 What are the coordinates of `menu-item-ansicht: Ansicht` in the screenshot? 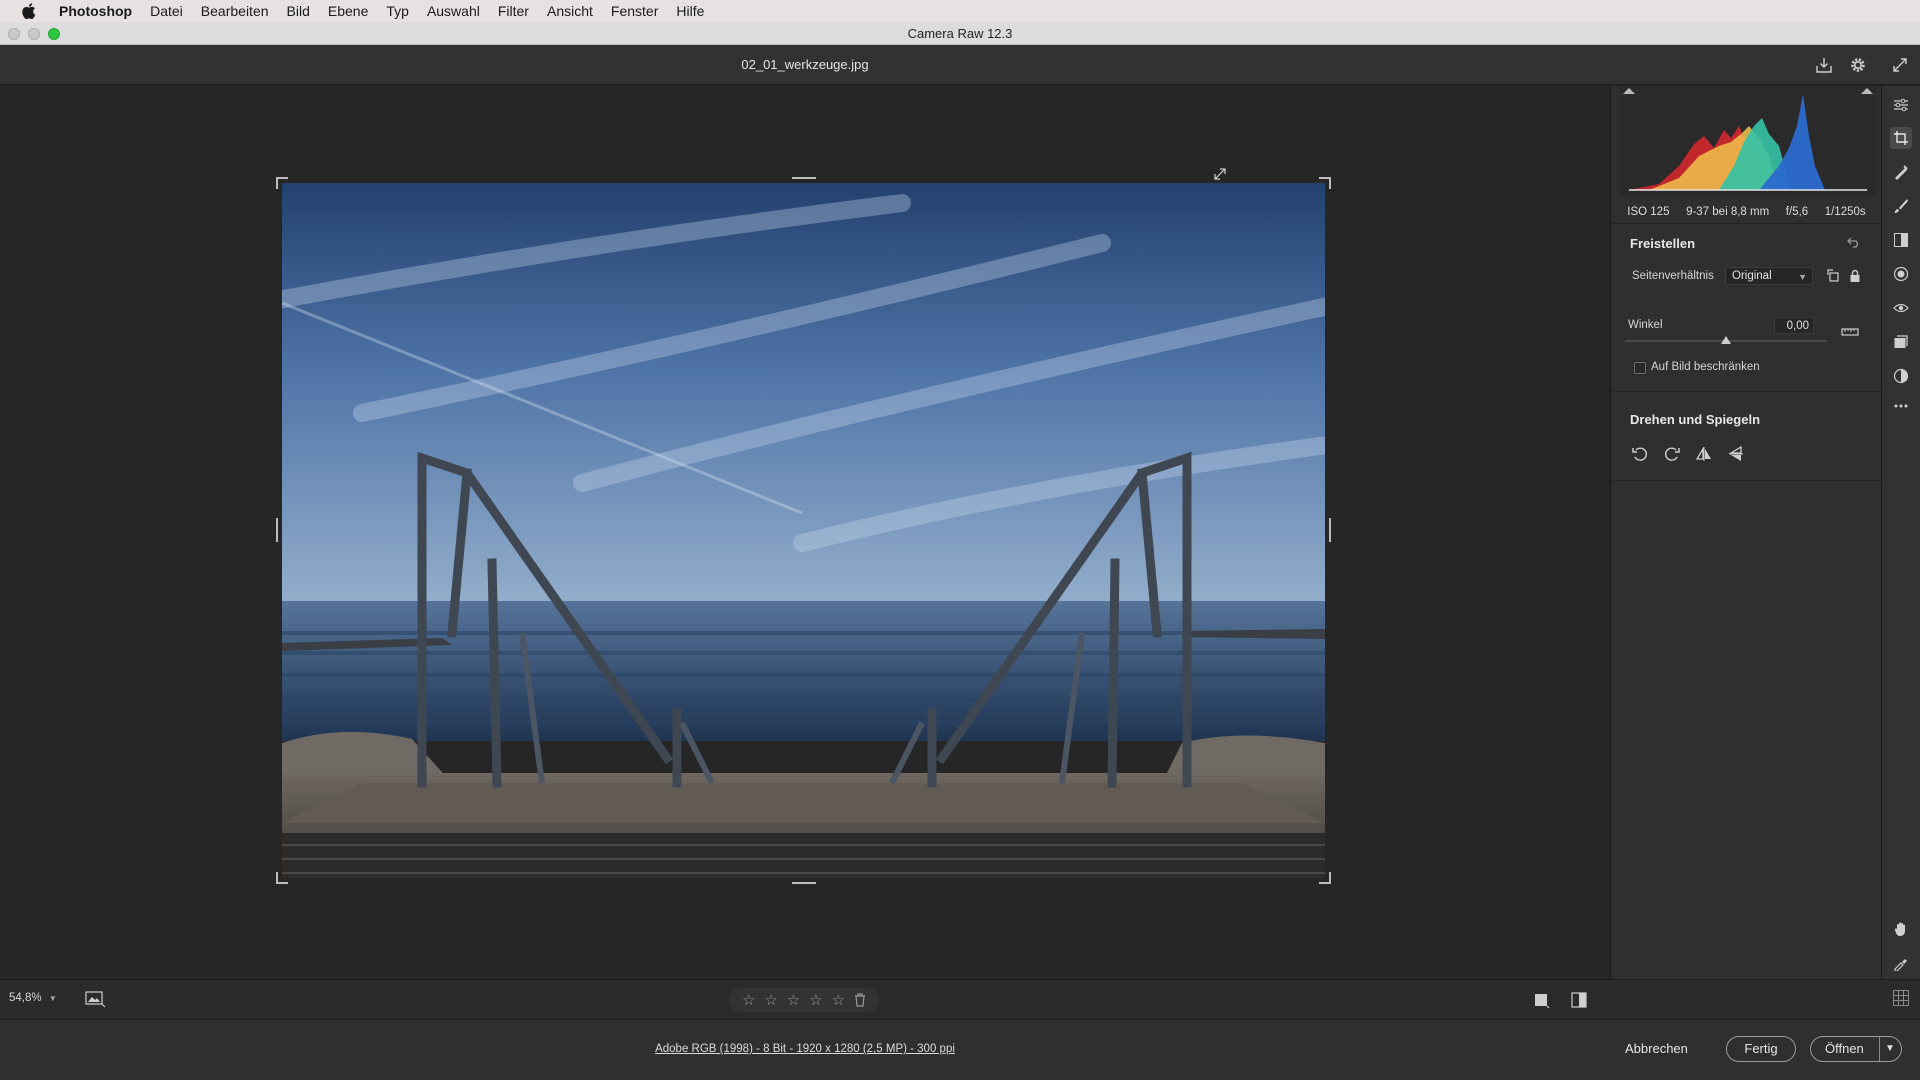 It's located at (570, 11).